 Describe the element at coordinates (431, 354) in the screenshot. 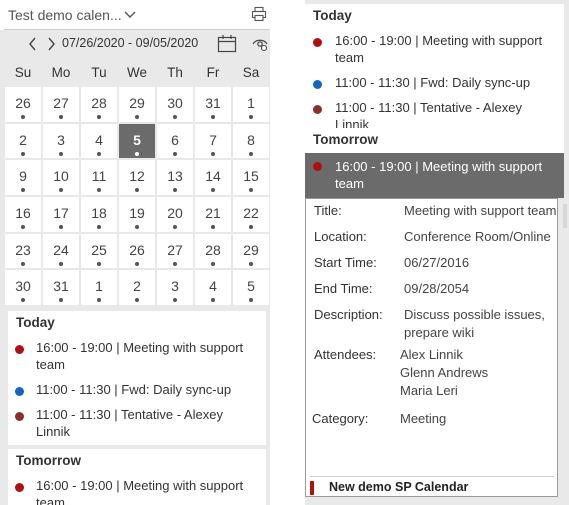

I see `attendee-name: Alex Linnik` at that location.